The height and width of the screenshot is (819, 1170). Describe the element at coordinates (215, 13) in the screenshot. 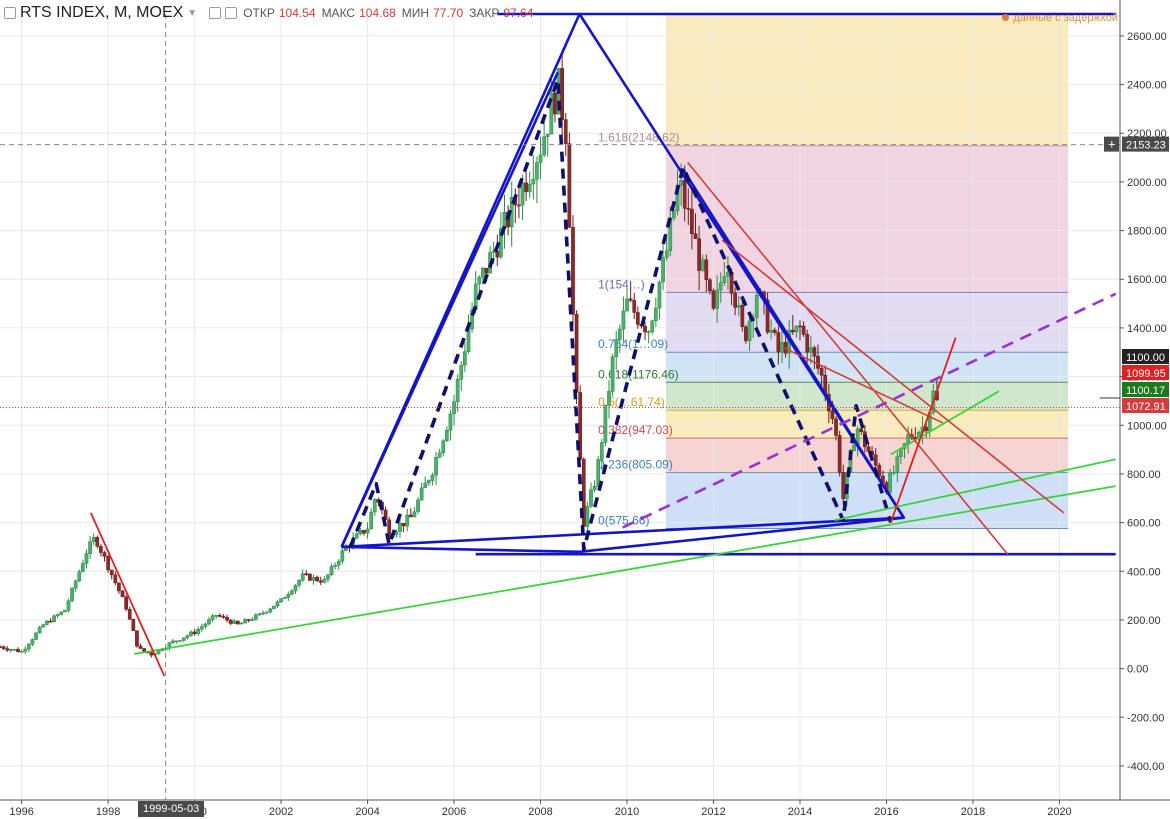

I see `settings-icon` at that location.